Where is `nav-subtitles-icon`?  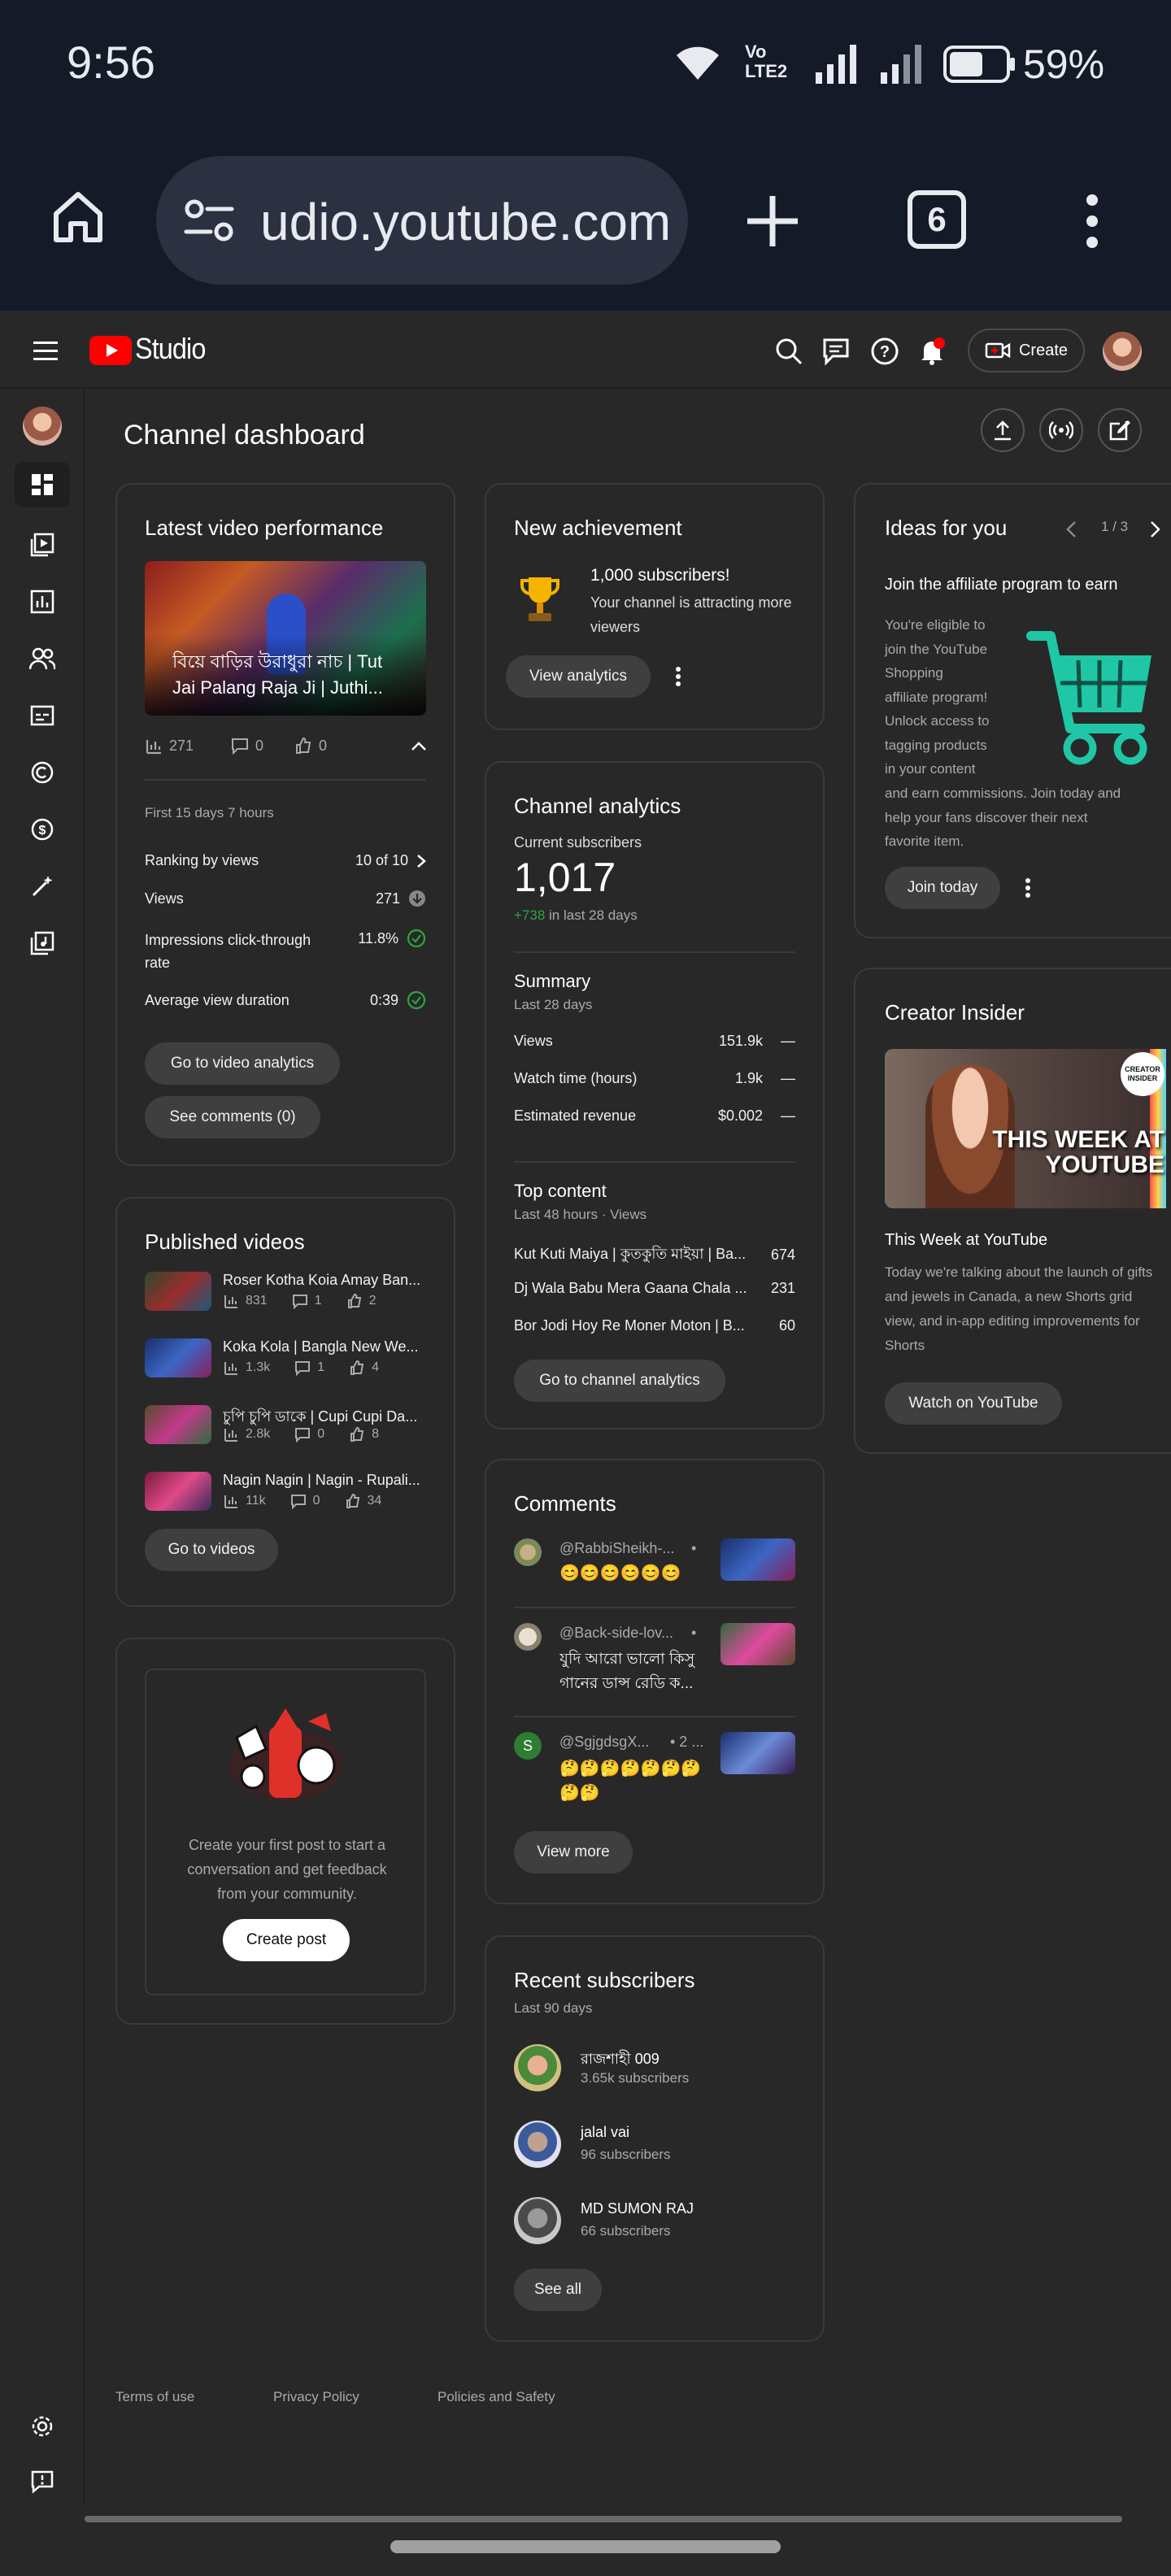 nav-subtitles-icon is located at coordinates (43, 716).